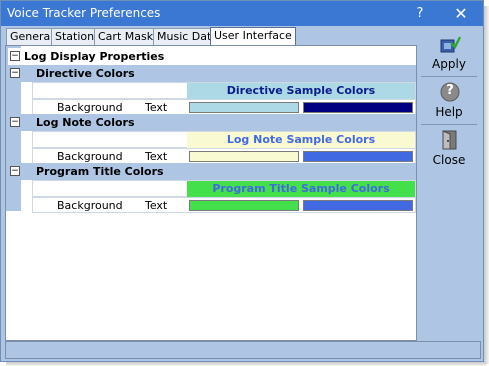 Image resolution: width=489 pixels, height=366 pixels. Describe the element at coordinates (100, 171) in the screenshot. I see `group-label-program-title: Program Title Colors` at that location.